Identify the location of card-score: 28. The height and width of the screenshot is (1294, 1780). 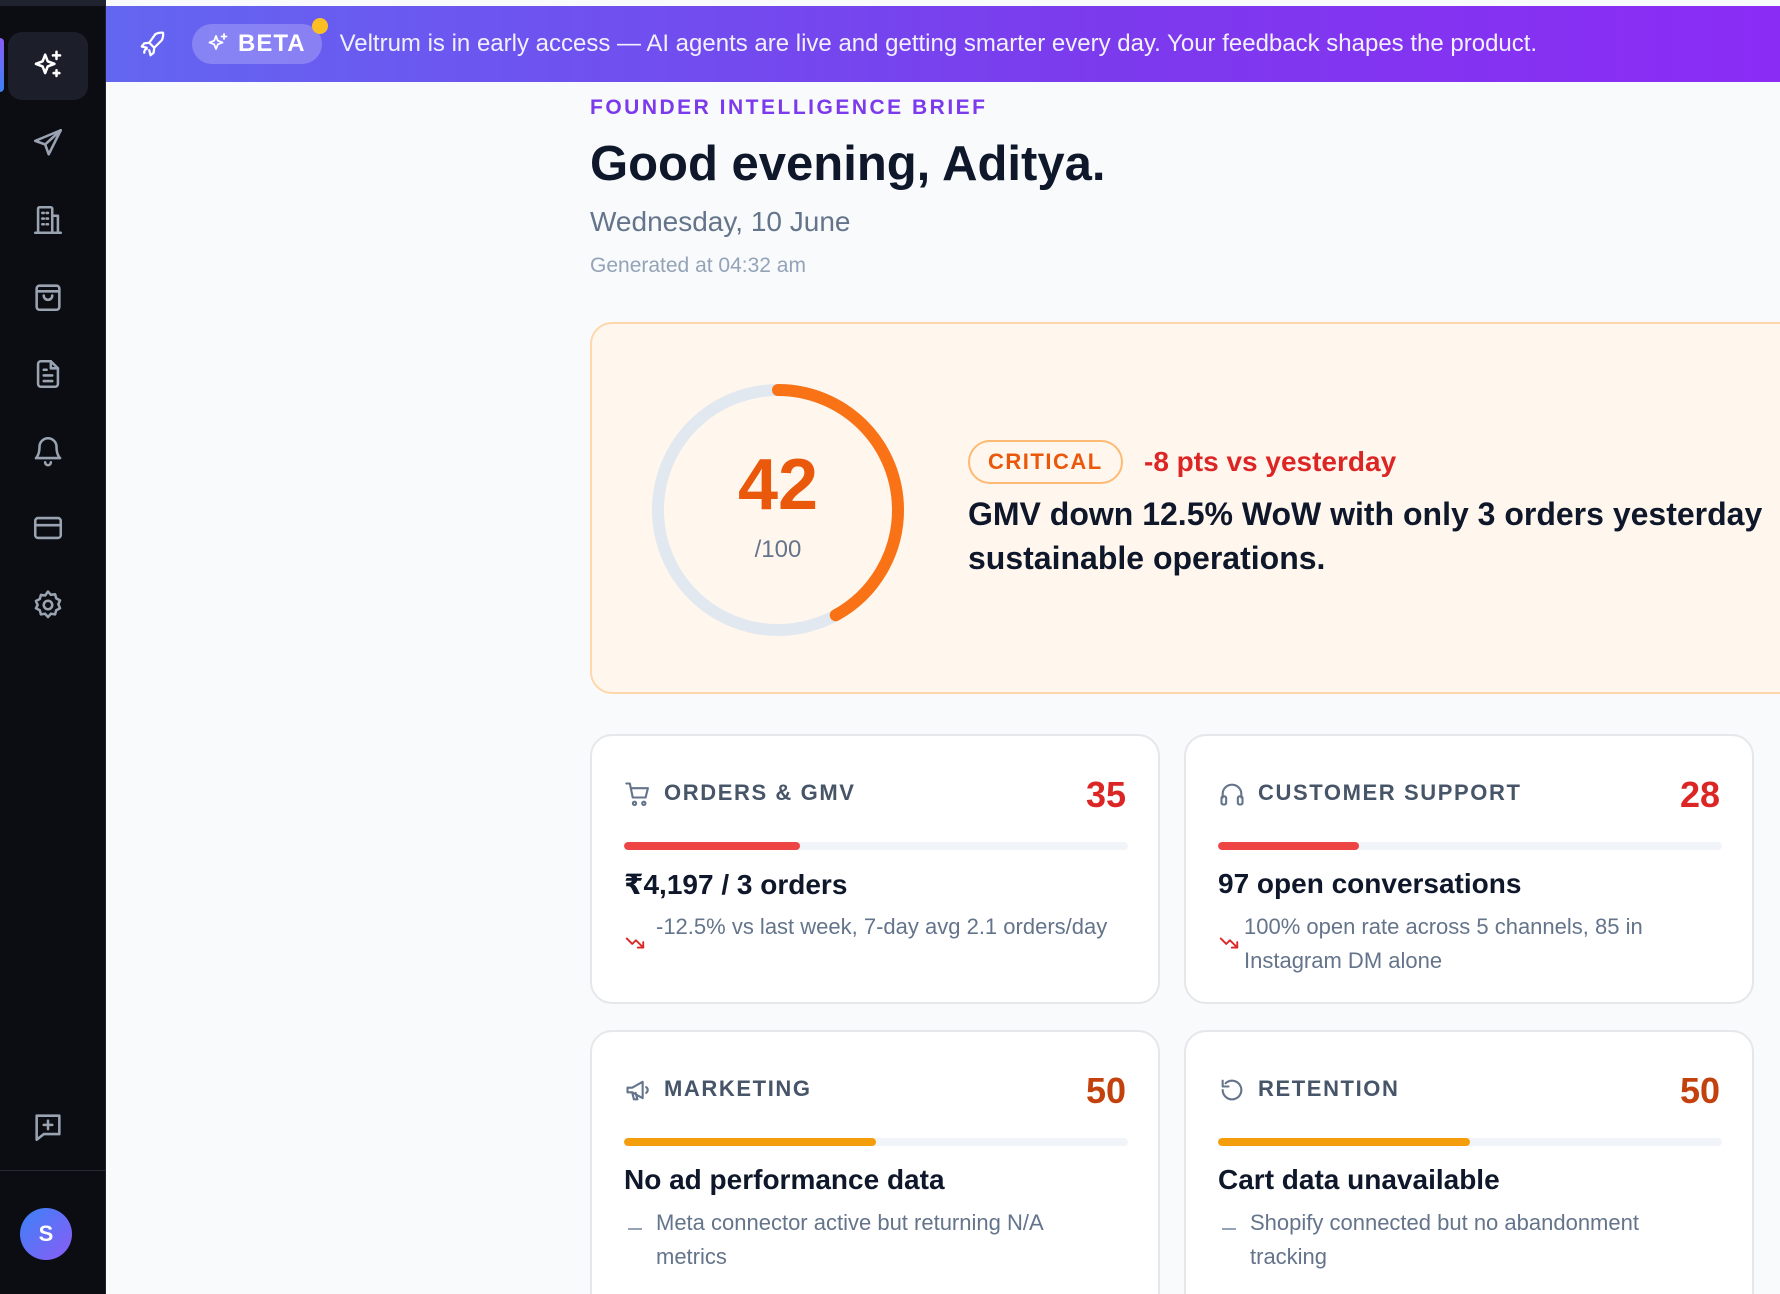
(1699, 794).